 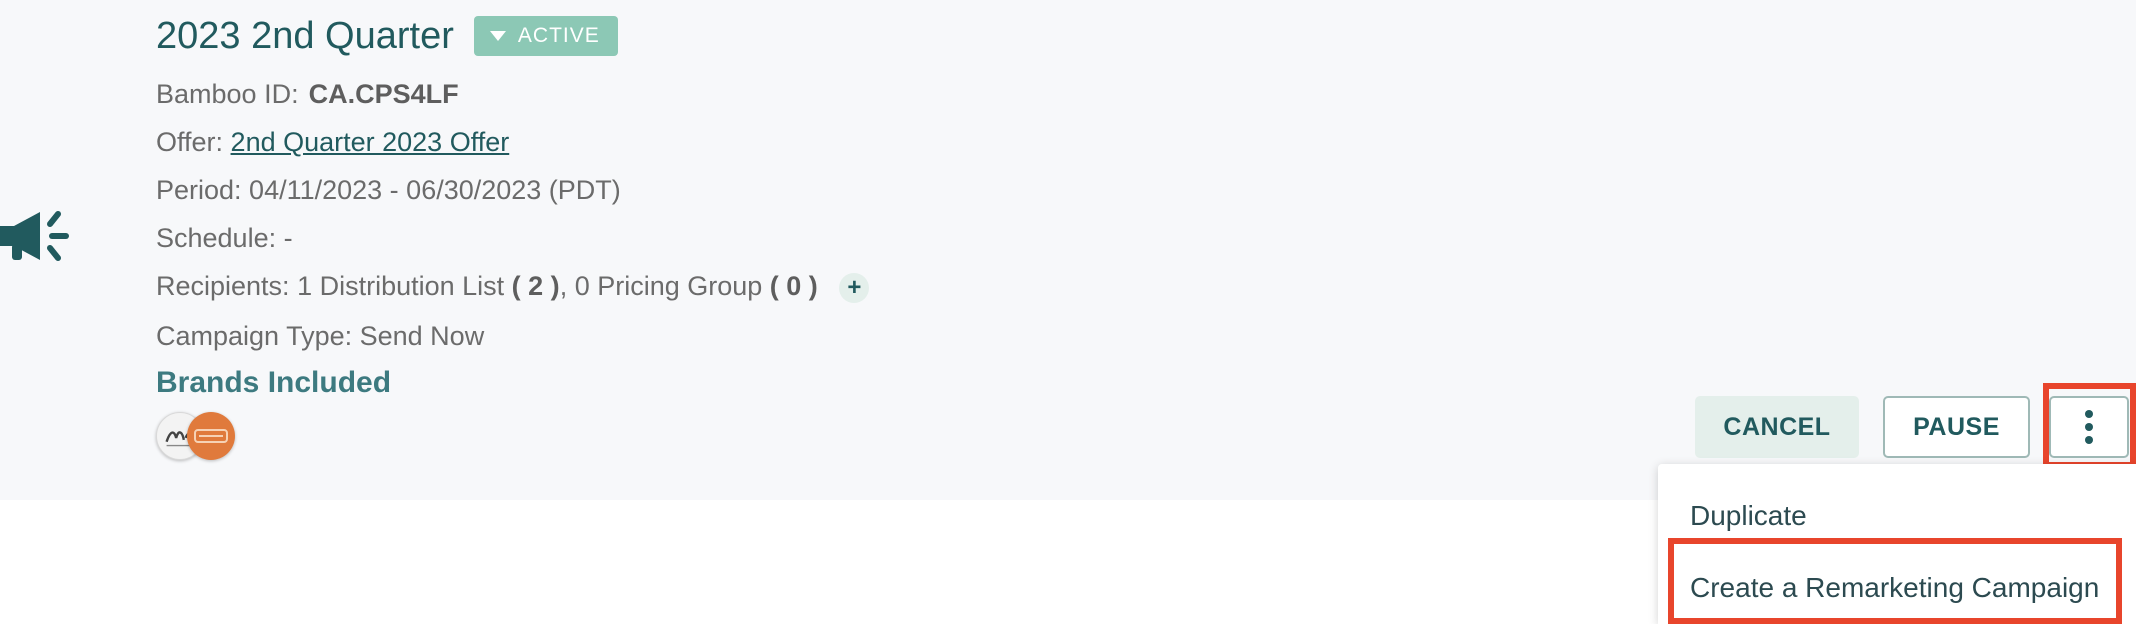 What do you see at coordinates (1956, 427) in the screenshot?
I see `pause-button: PAUSE` at bounding box center [1956, 427].